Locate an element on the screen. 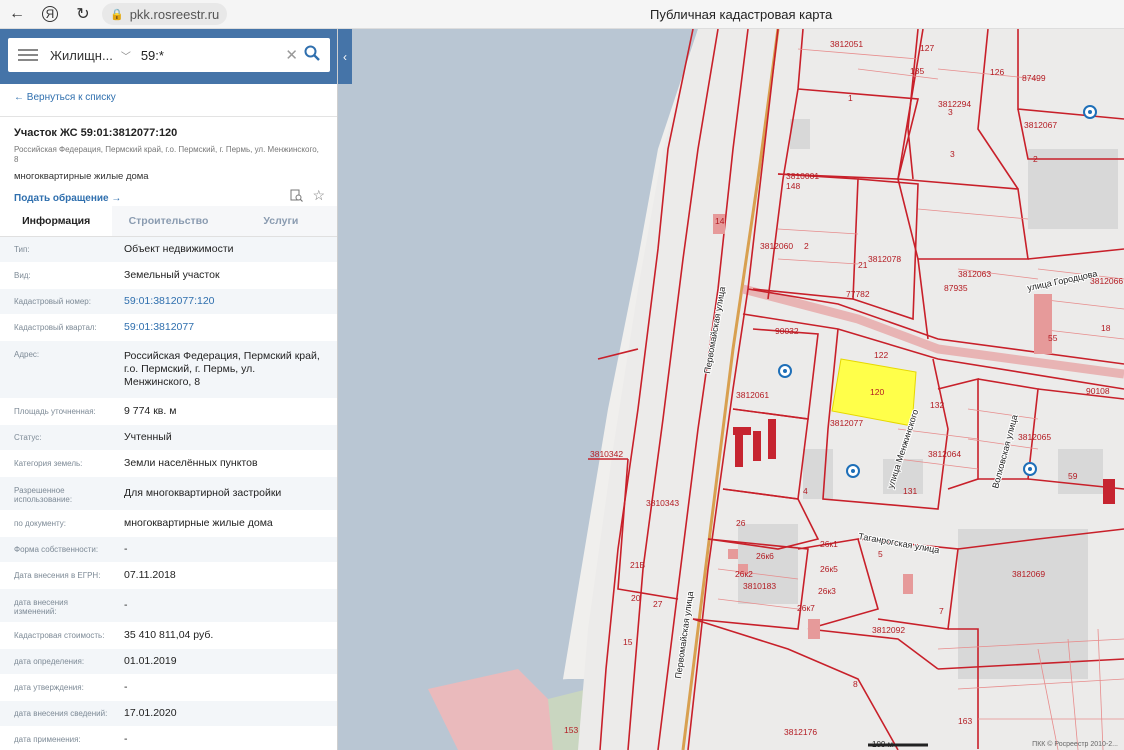 This screenshot has height=750, width=1124. parcel-label: 3812060 is located at coordinates (776, 246).